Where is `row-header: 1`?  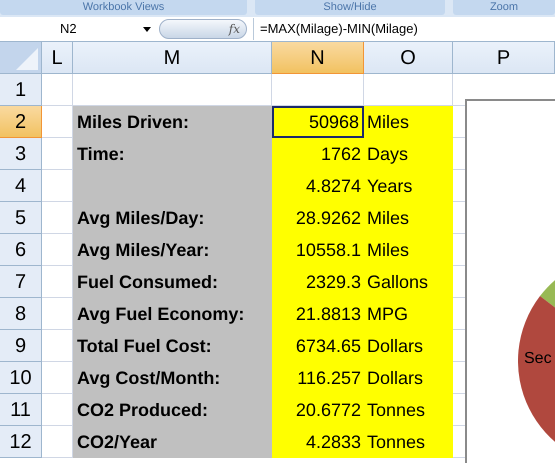 row-header: 1 is located at coordinates (21, 90).